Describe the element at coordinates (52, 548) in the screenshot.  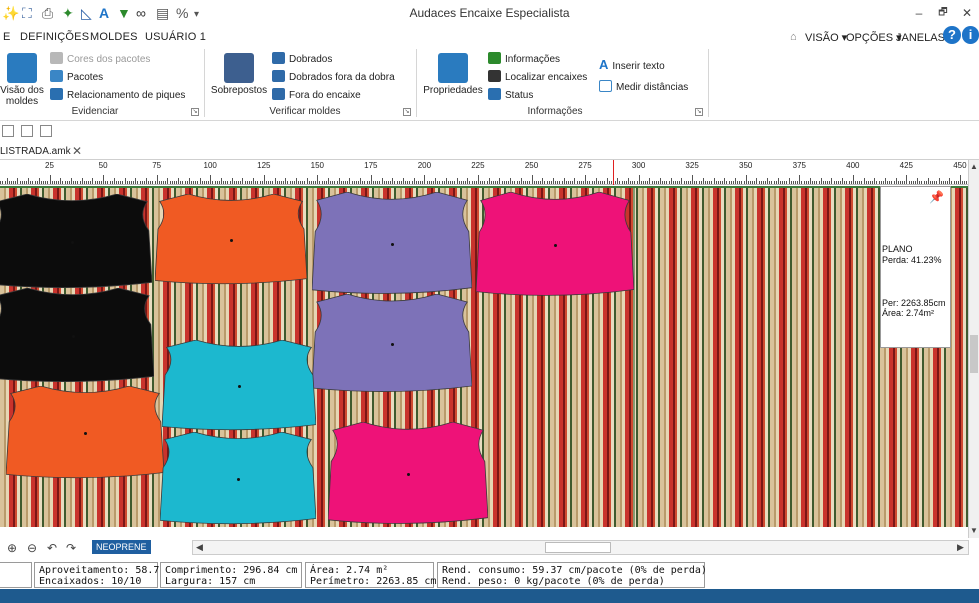
I see `undo-icon: ↶` at that location.